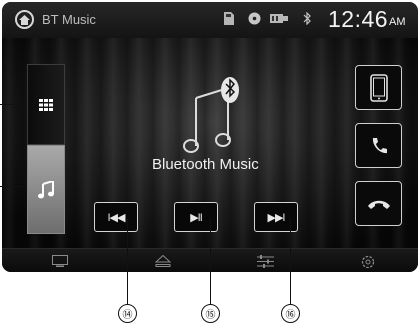 Image resolution: width=420 pixels, height=328 pixels. I want to click on bluetooth-music-art, so click(211, 115).